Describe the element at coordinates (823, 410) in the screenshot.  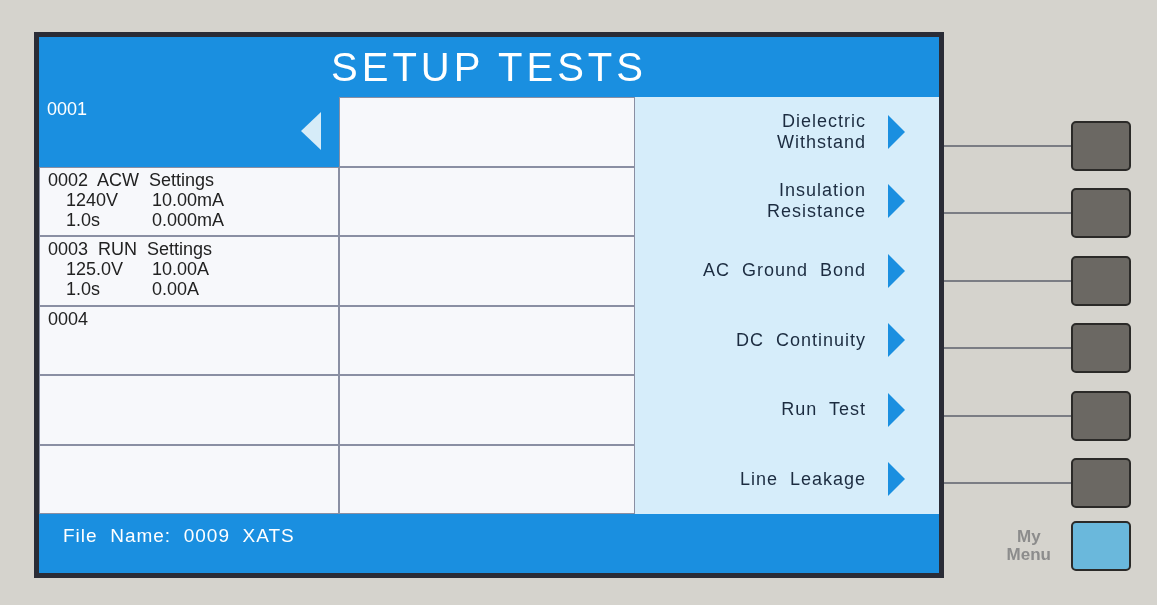
I see `softkey-label: Run Test` at that location.